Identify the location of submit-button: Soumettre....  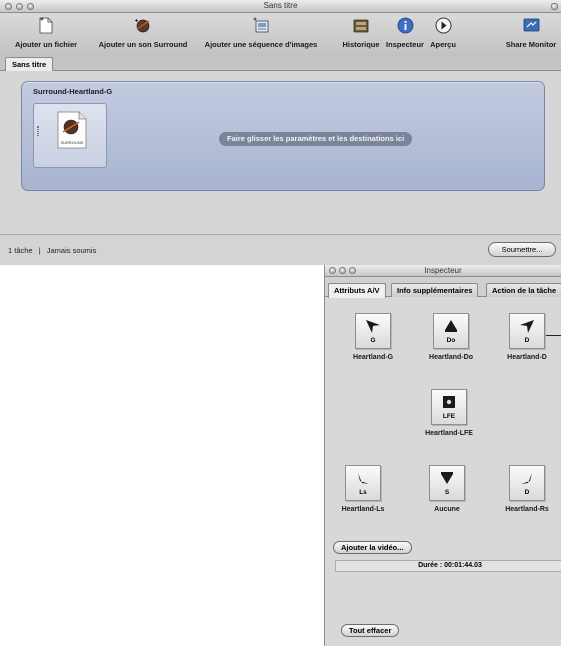
(522, 249).